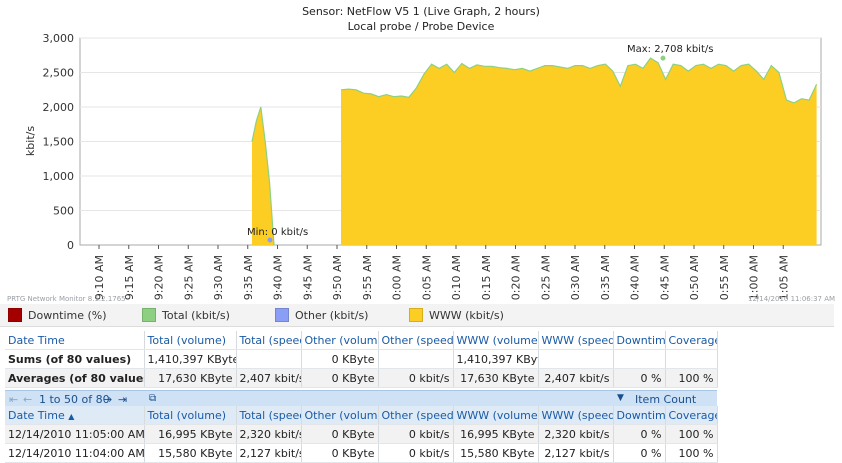  I want to click on watermark-timestamp: 12/14/2010 11:06:37 AM, so click(792, 299).